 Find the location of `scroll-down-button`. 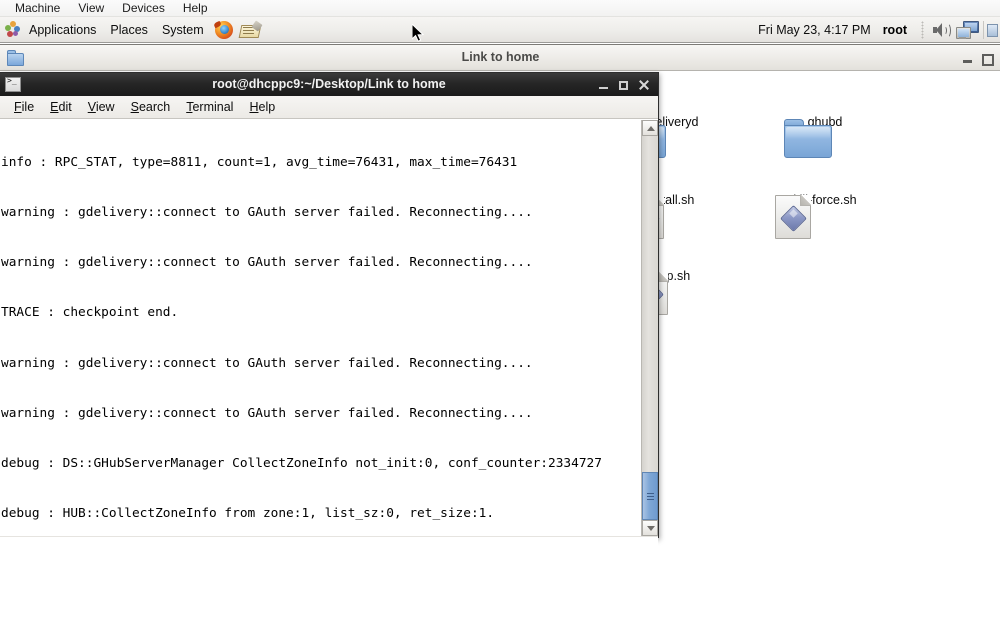

scroll-down-button is located at coordinates (650, 528).